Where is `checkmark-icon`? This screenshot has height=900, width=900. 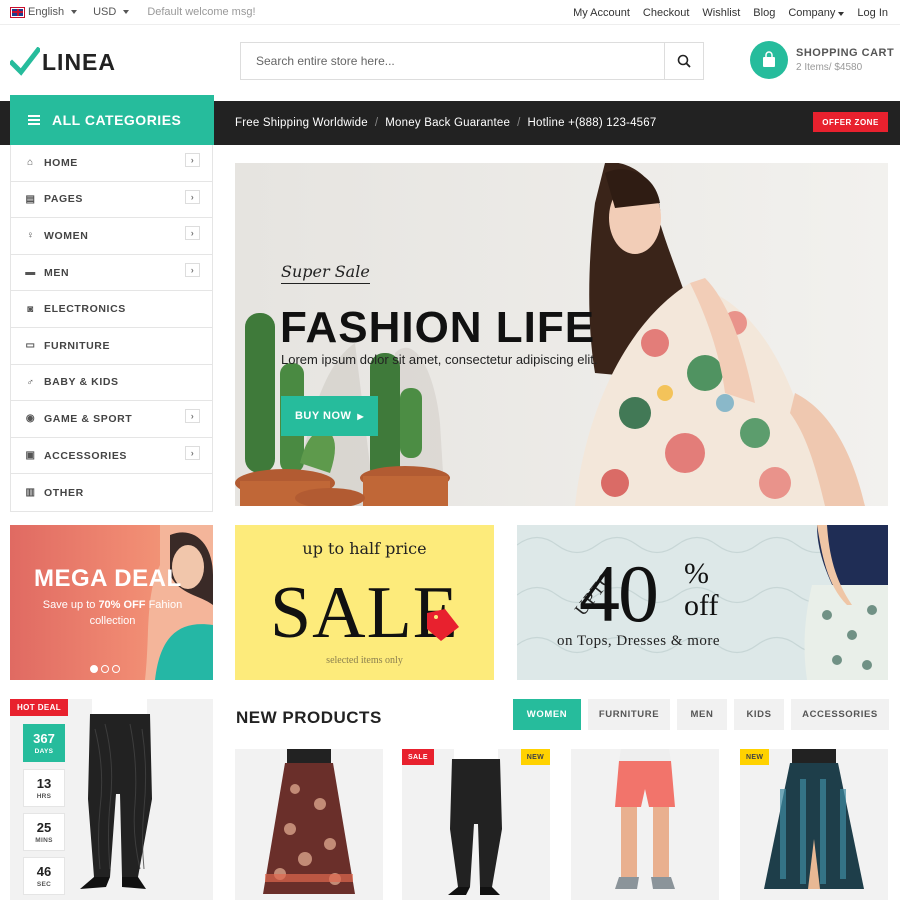 checkmark-icon is located at coordinates (25, 61).